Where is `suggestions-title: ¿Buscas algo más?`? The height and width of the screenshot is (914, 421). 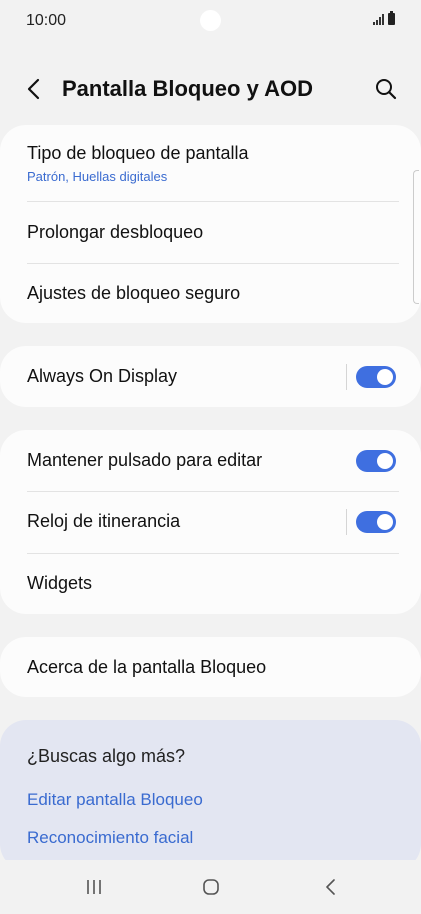 suggestions-title: ¿Buscas algo más? is located at coordinates (106, 756).